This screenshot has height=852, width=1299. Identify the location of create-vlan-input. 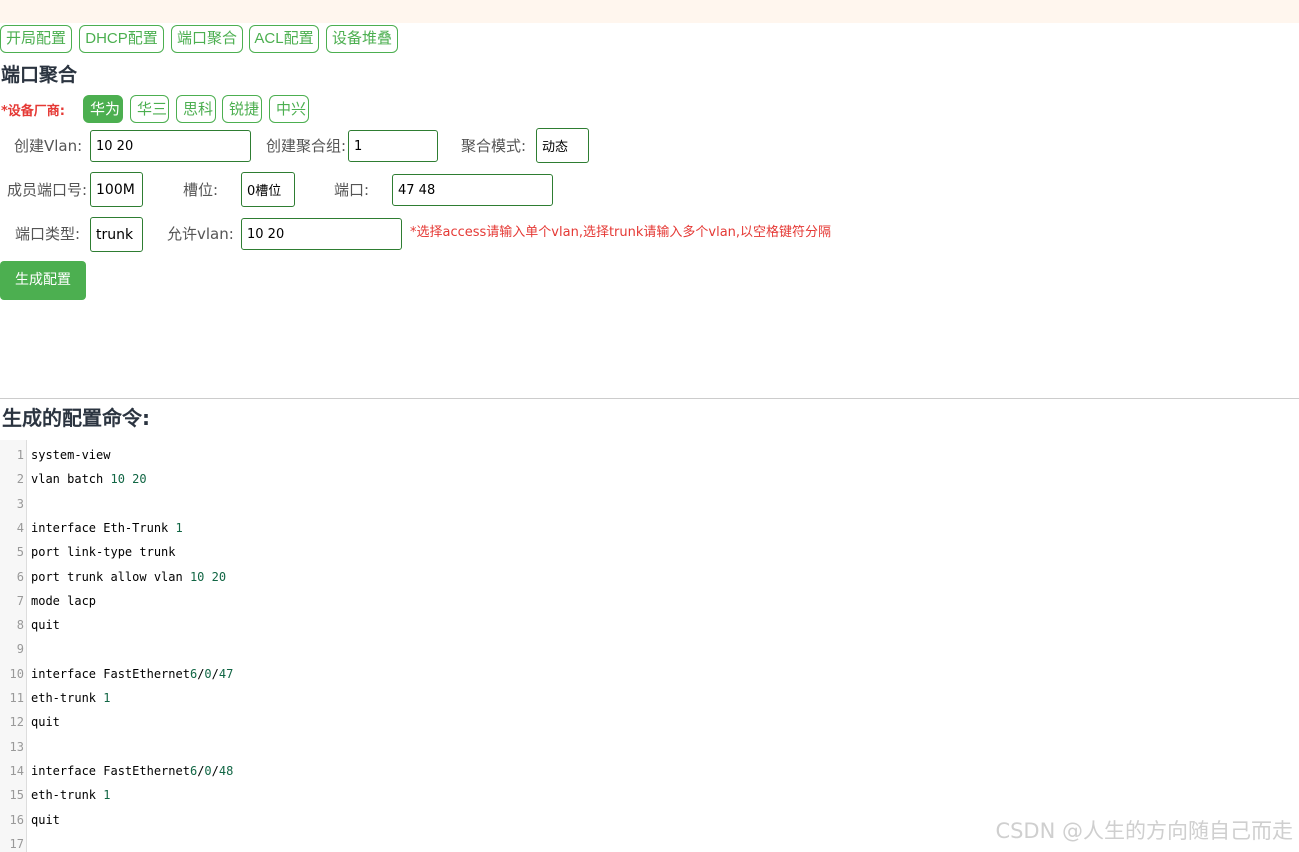
(170, 146).